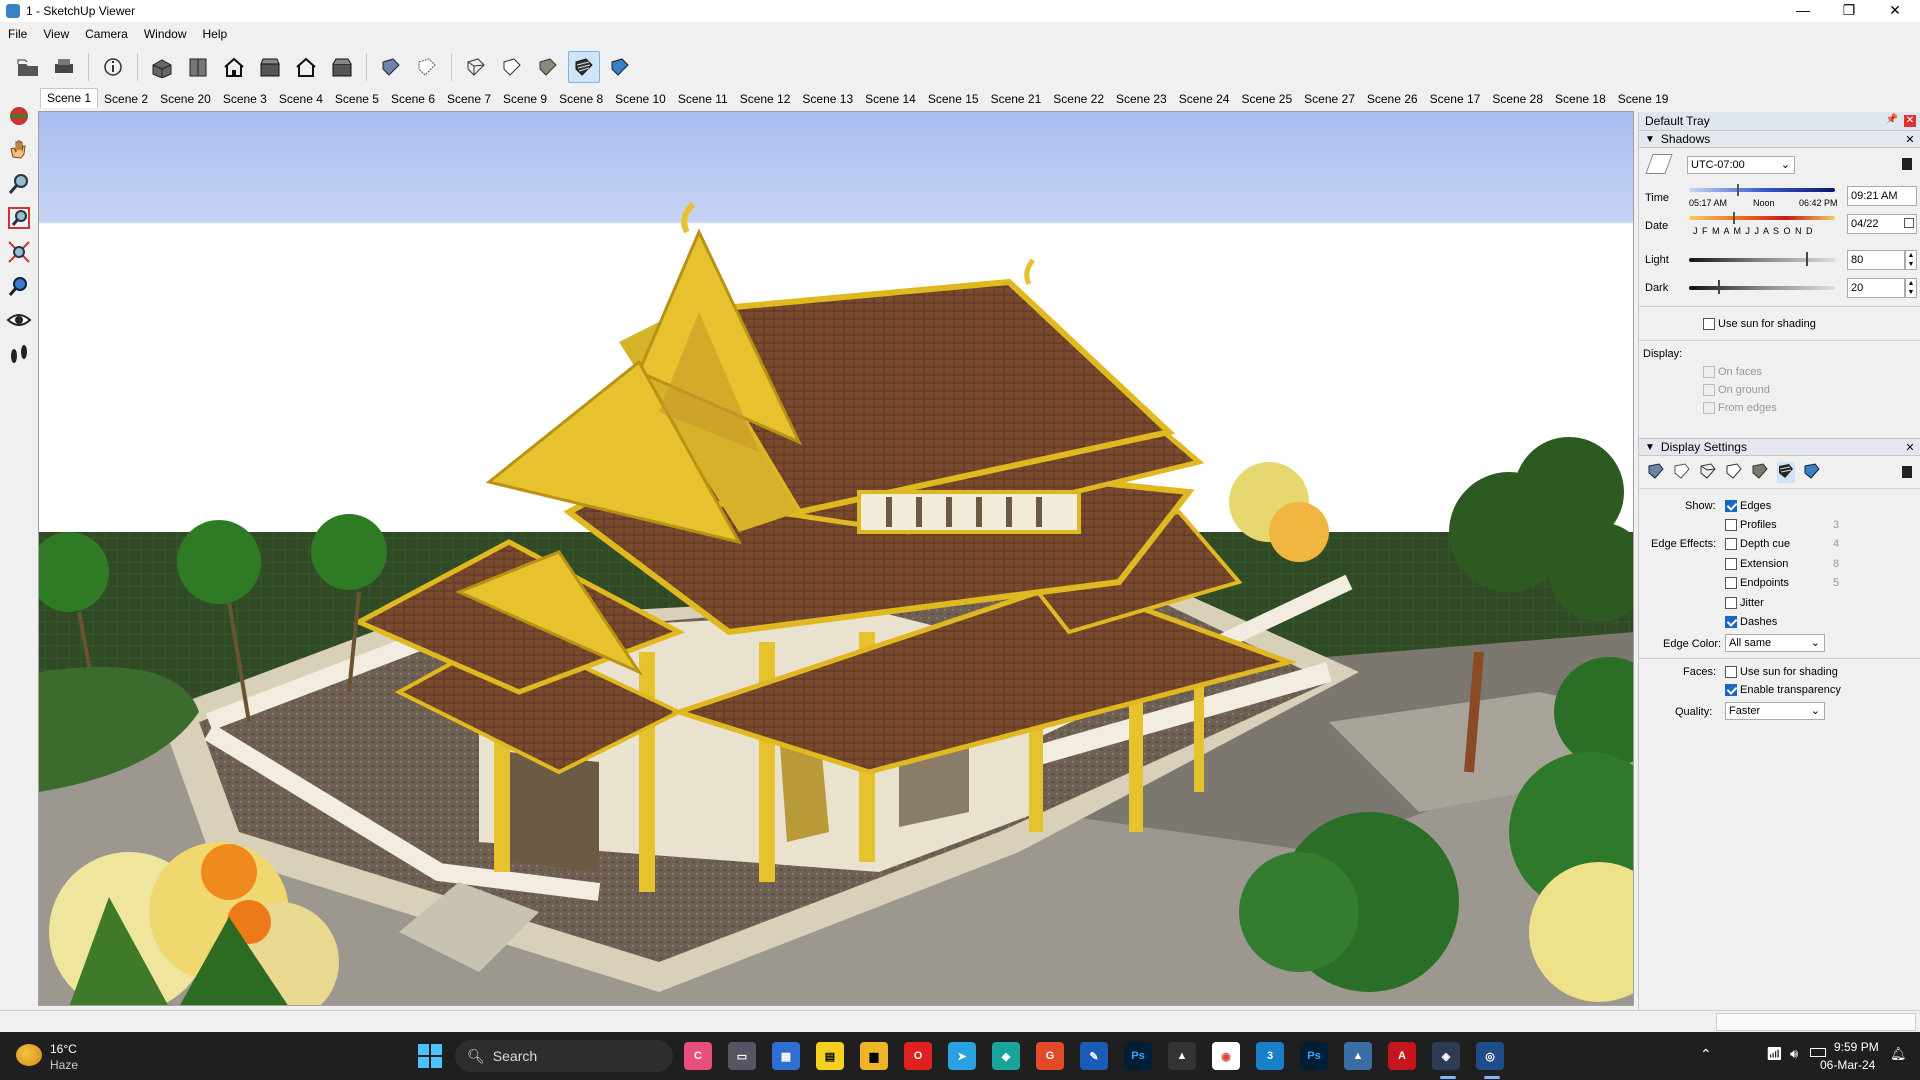  I want to click on edges-checkbox: Edges, so click(1748, 506).